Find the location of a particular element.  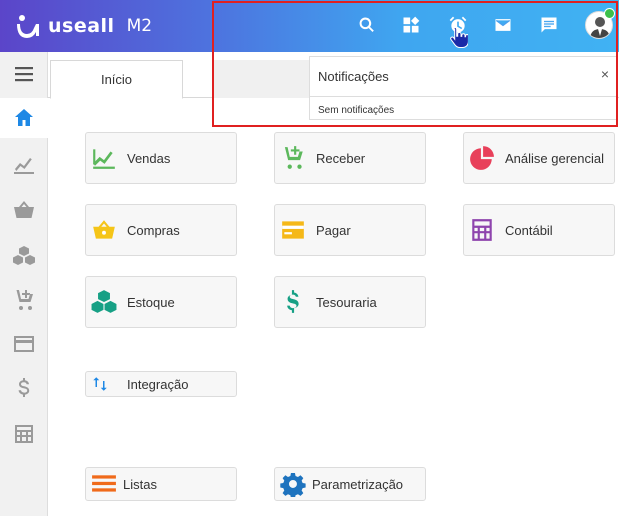

online-status-dot is located at coordinates (609, 13).